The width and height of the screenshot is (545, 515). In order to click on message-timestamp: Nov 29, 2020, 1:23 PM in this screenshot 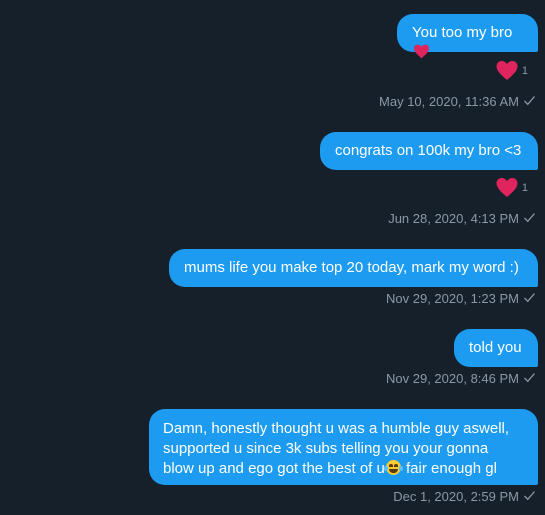, I will do `click(452, 298)`.